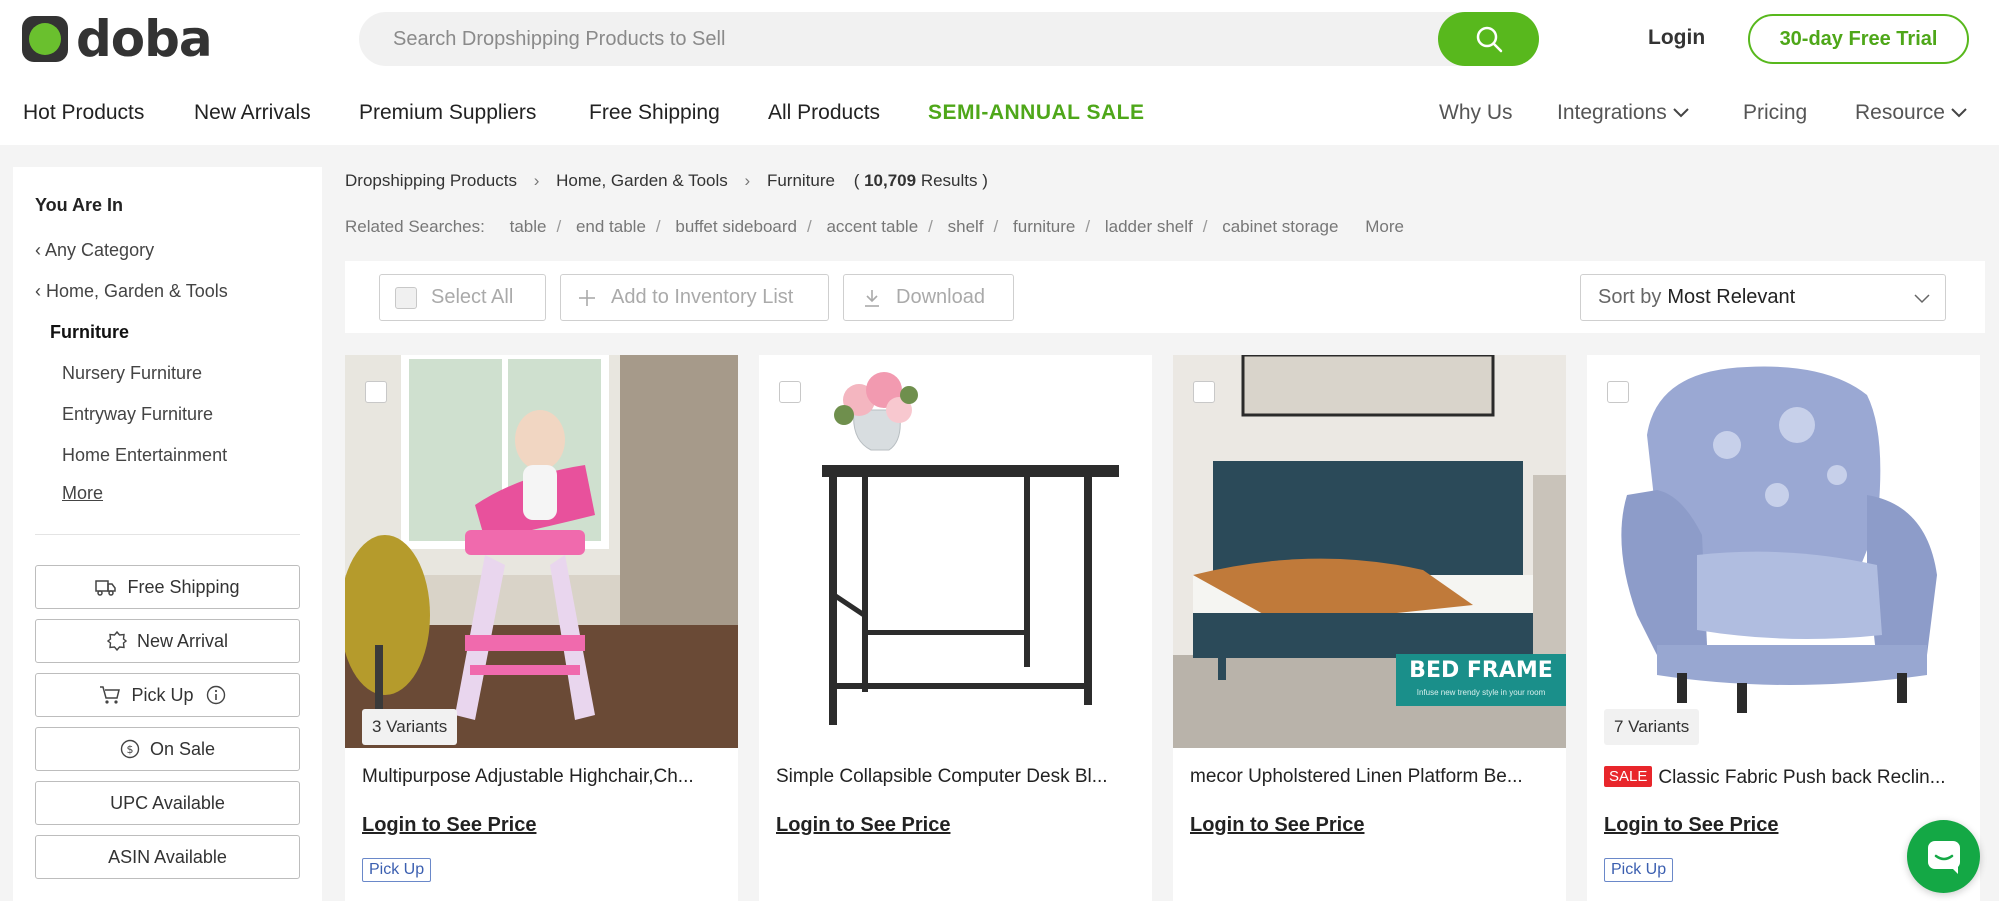 The width and height of the screenshot is (1999, 901). I want to click on chat-widget-button, so click(1943, 856).